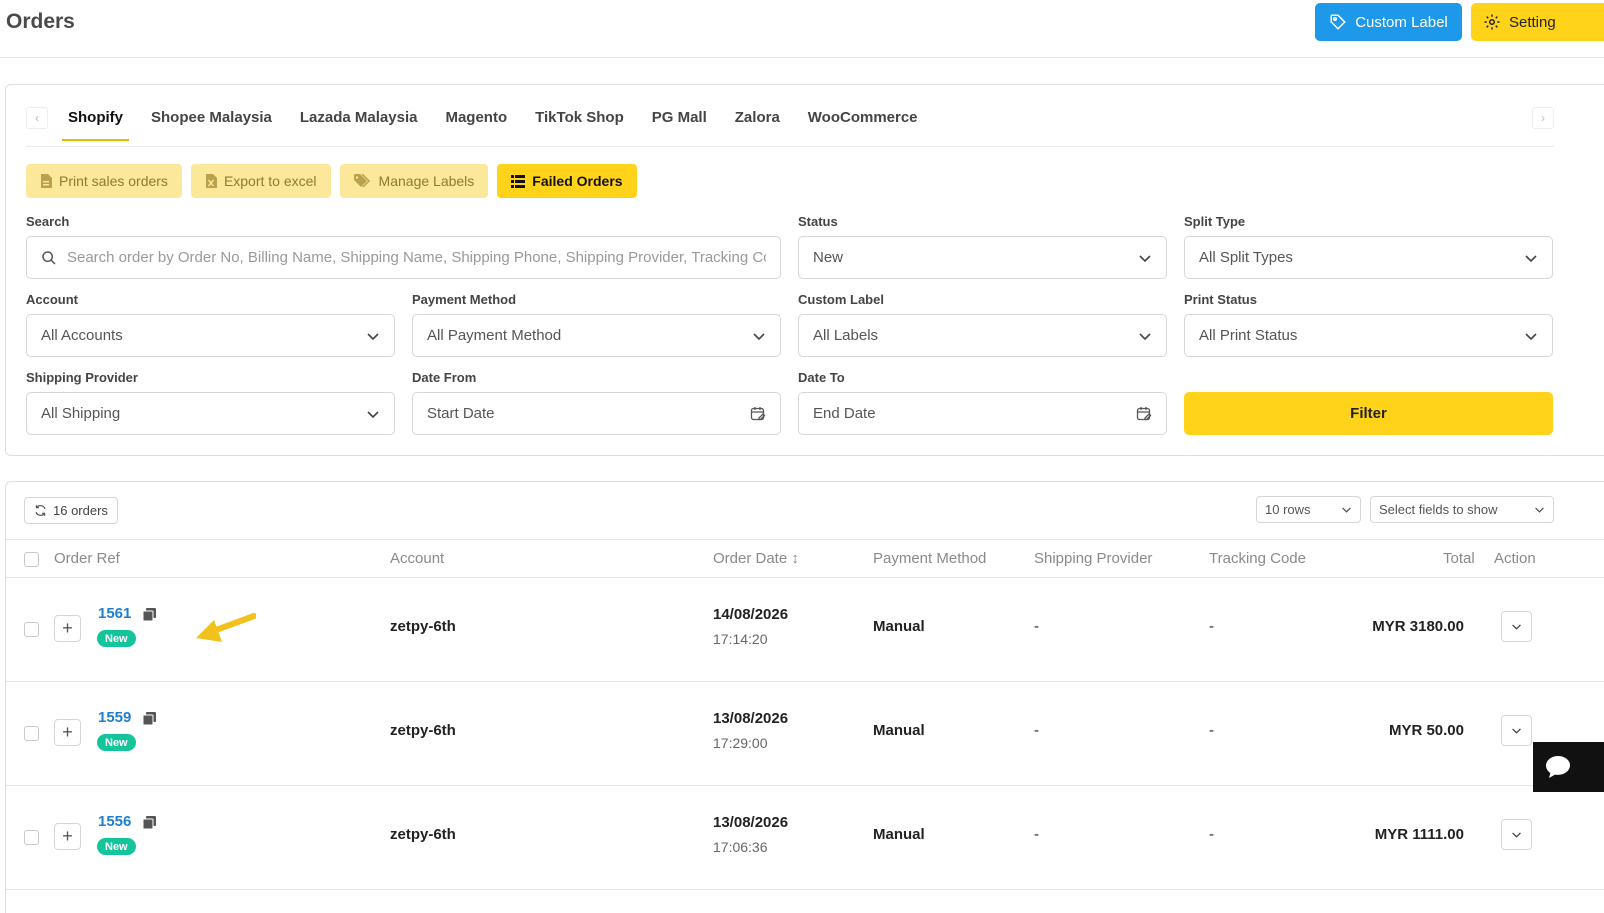 Image resolution: width=1604 pixels, height=913 pixels. I want to click on rows-per-page-value: 10 rows, so click(1288, 509).